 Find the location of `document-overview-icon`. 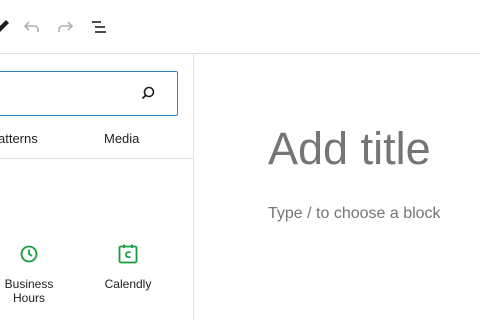

document-overview-icon is located at coordinates (99, 27).